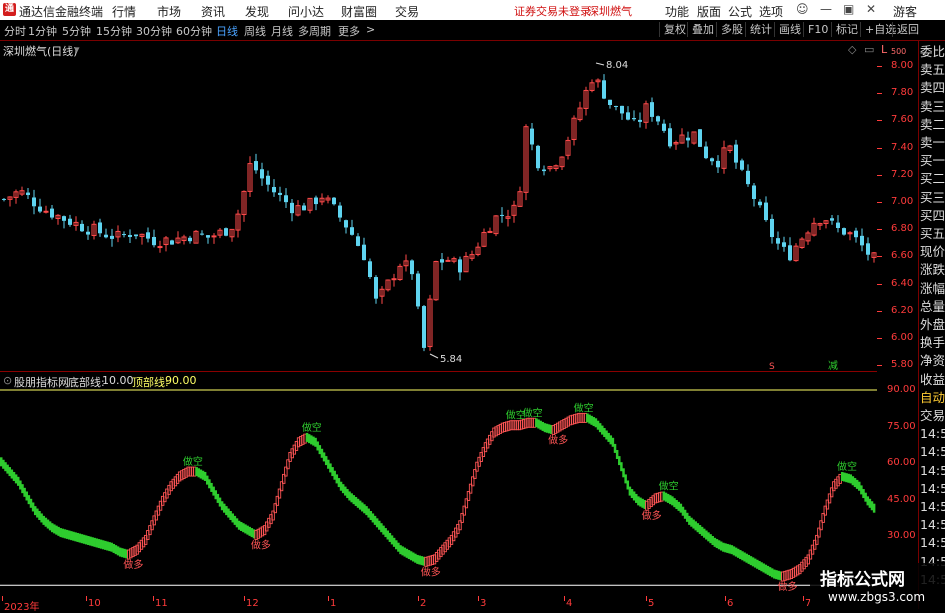 This screenshot has width=945, height=613. I want to click on side-panel-item: 涨跌, so click(932, 270).